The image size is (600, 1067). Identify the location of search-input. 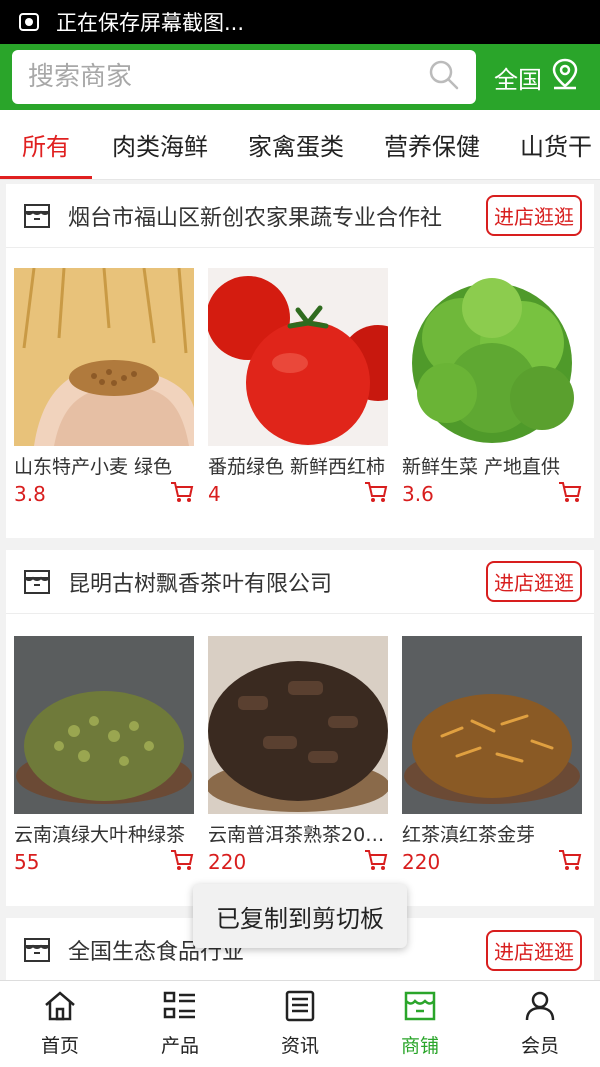
(208, 77).